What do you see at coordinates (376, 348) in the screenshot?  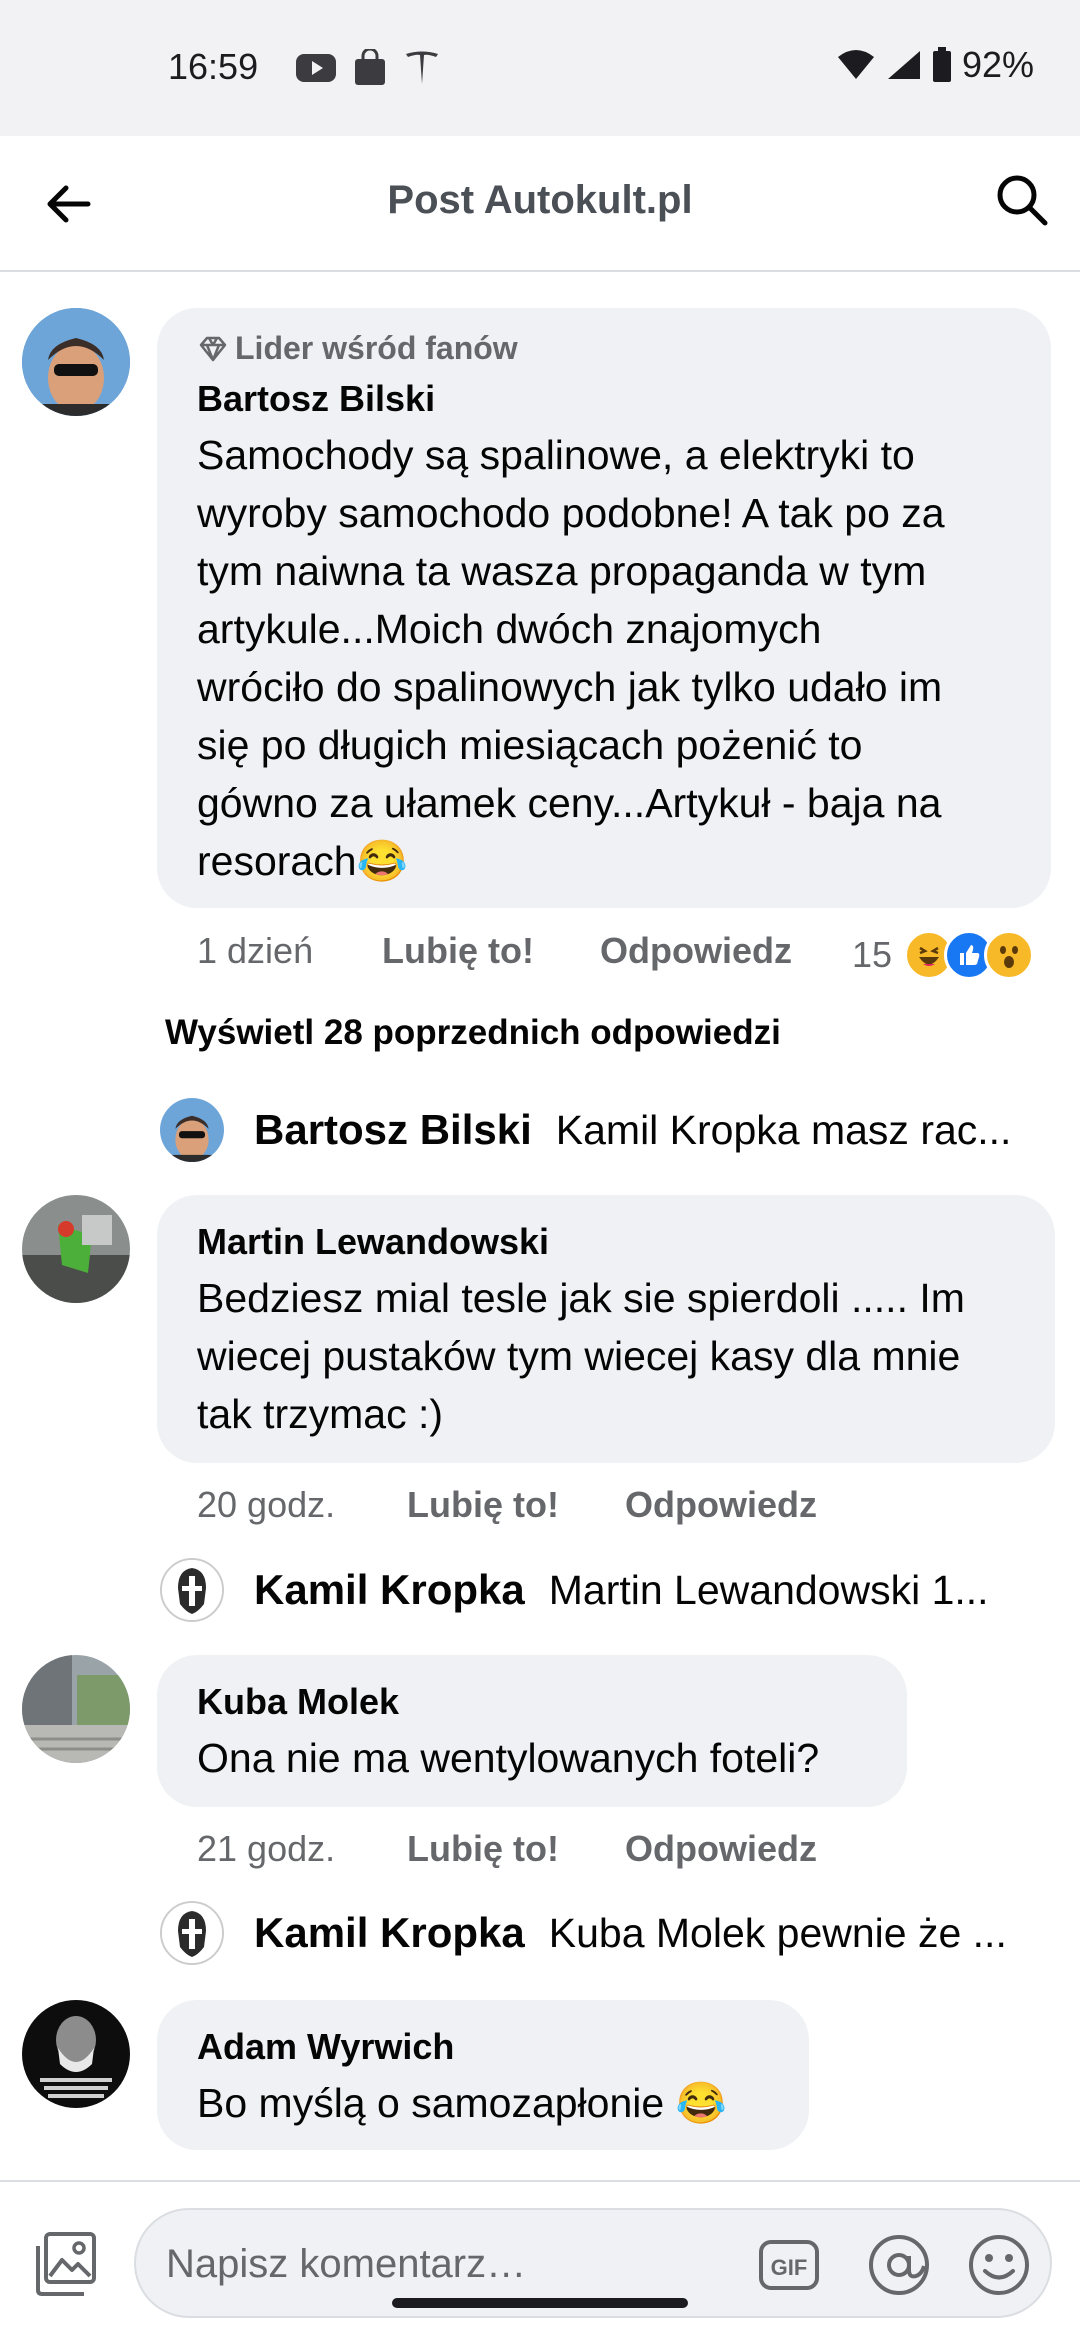 I see `badge-label: Lider wśród fanów` at bounding box center [376, 348].